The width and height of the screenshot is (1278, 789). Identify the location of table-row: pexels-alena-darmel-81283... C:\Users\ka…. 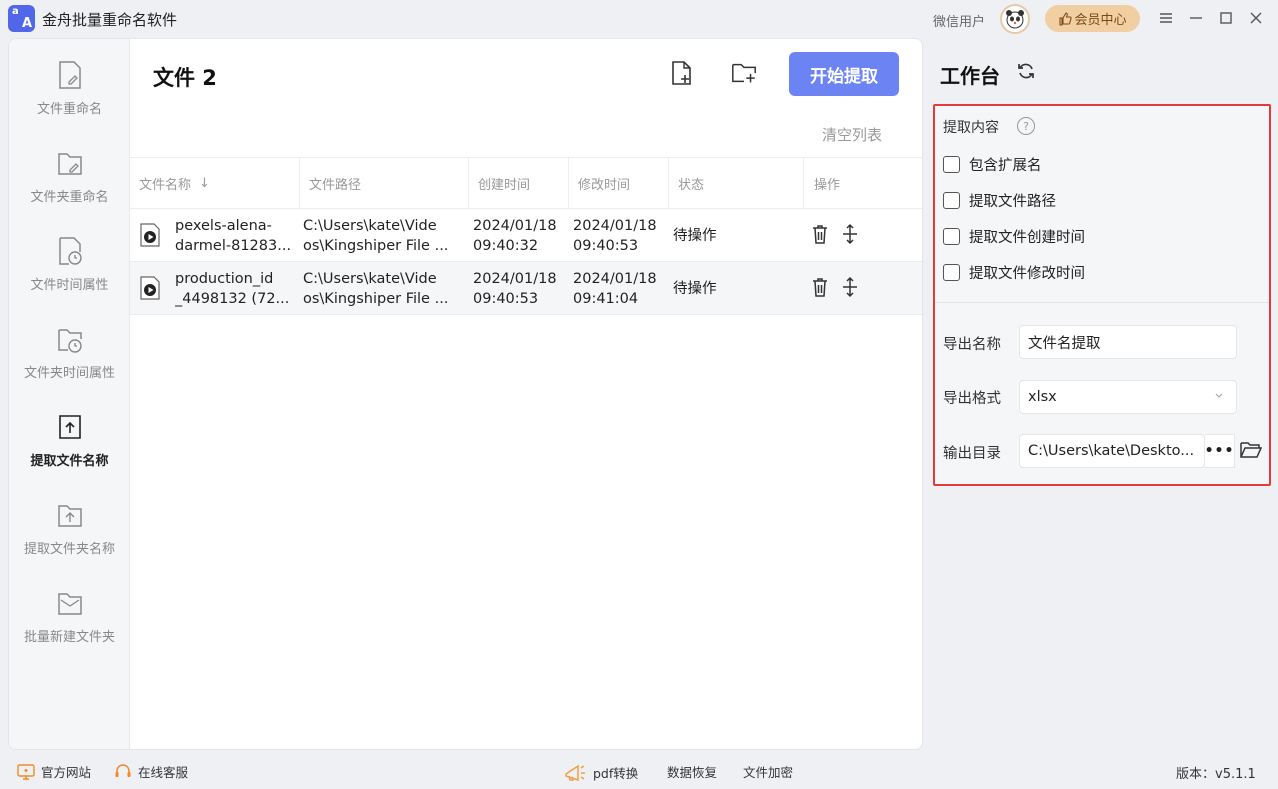
(526, 234).